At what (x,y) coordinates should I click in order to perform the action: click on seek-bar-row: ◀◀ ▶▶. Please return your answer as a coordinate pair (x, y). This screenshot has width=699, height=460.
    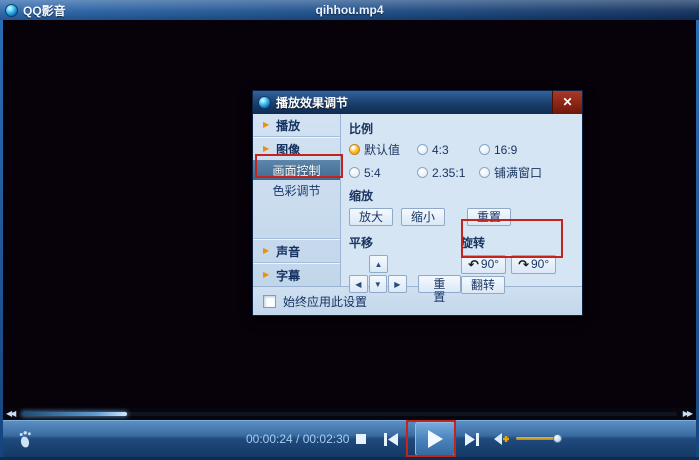
    Looking at the image, I should click on (349, 414).